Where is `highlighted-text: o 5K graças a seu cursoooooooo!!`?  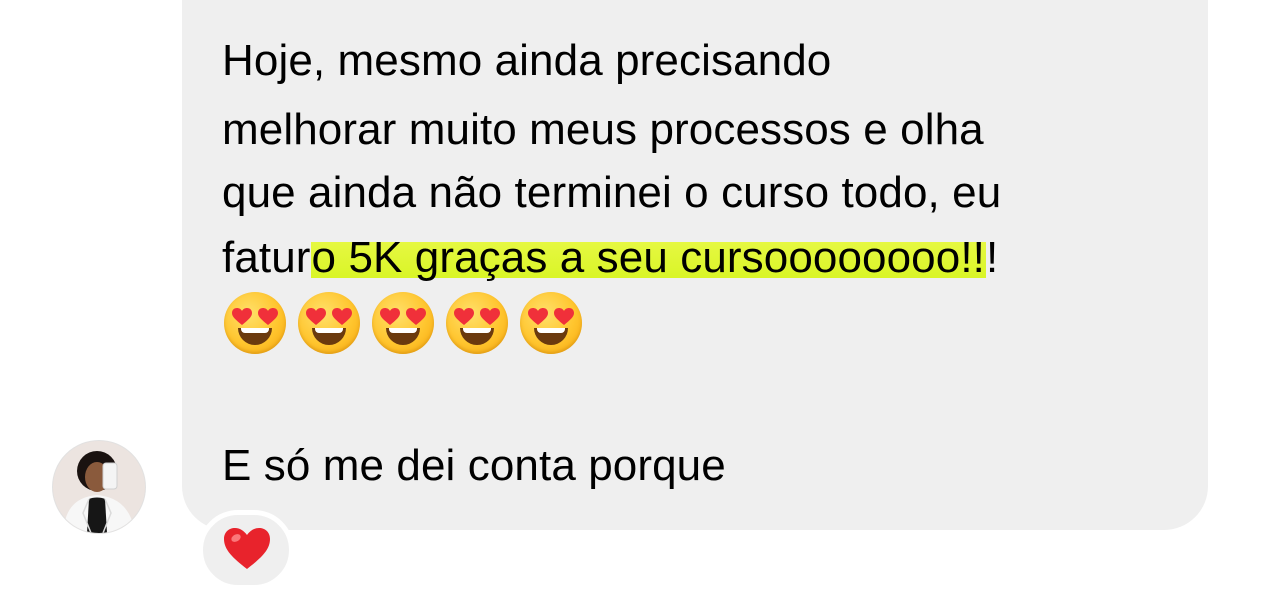 highlighted-text: o 5K graças a seu cursoooooooo!! is located at coordinates (648, 257).